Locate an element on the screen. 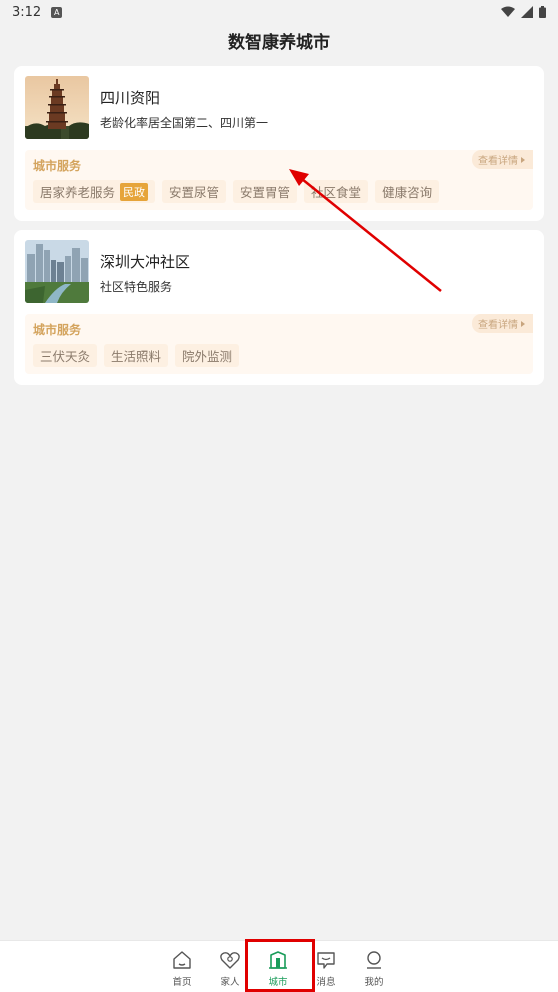 Image resolution: width=558 pixels, height=992 pixels. city-services-panel: 城市服务 查看详情 三伏天灸 生活照料 院外监测 is located at coordinates (279, 344).